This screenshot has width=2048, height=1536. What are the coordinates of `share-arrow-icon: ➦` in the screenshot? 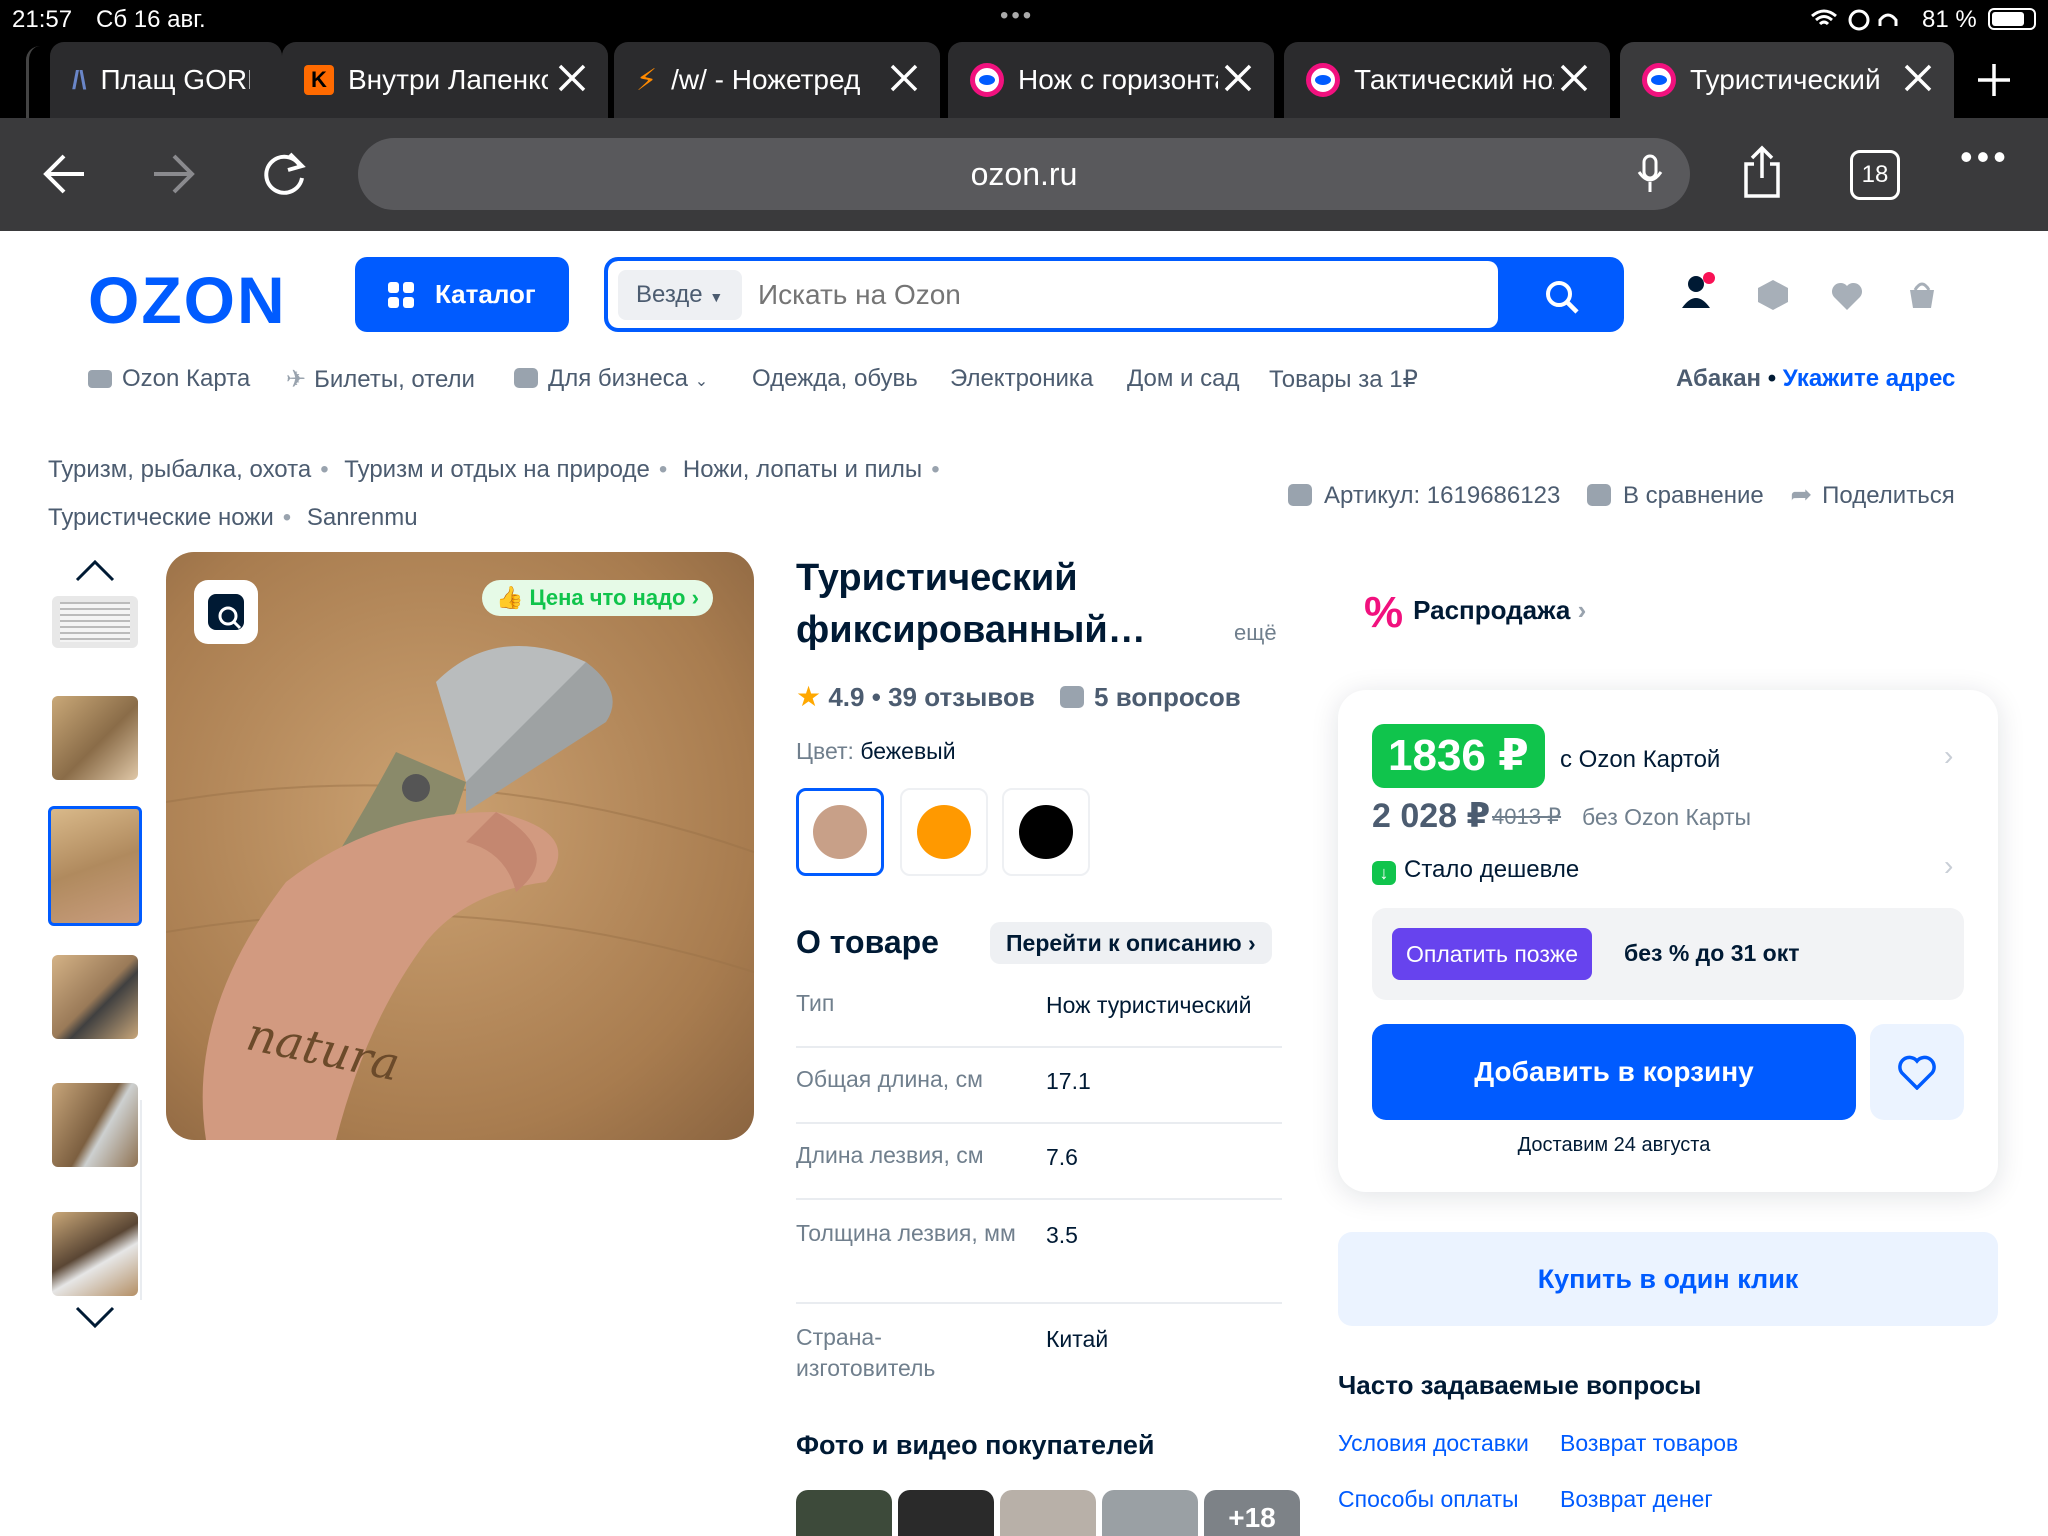 It's located at (1801, 494).